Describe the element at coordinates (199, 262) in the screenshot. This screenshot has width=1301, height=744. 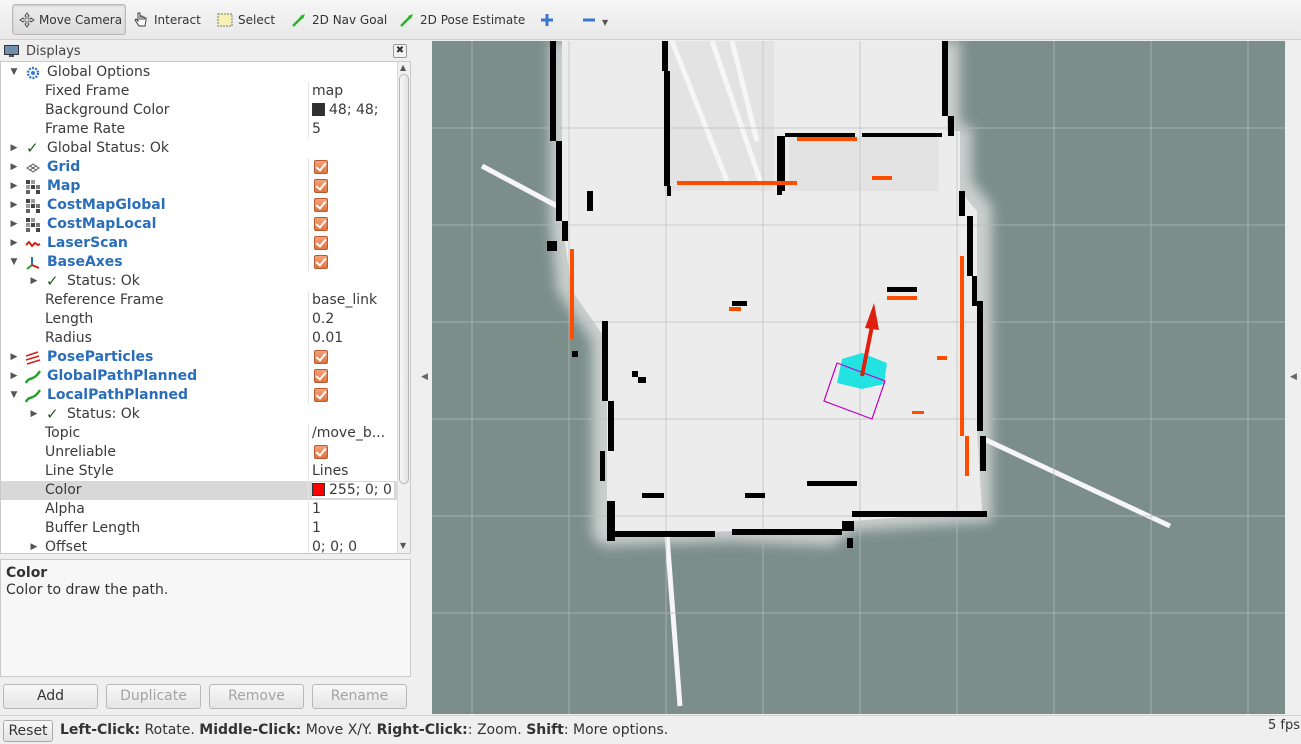
I see `tree-row-baseaxes: ▼ BaseAxes` at that location.